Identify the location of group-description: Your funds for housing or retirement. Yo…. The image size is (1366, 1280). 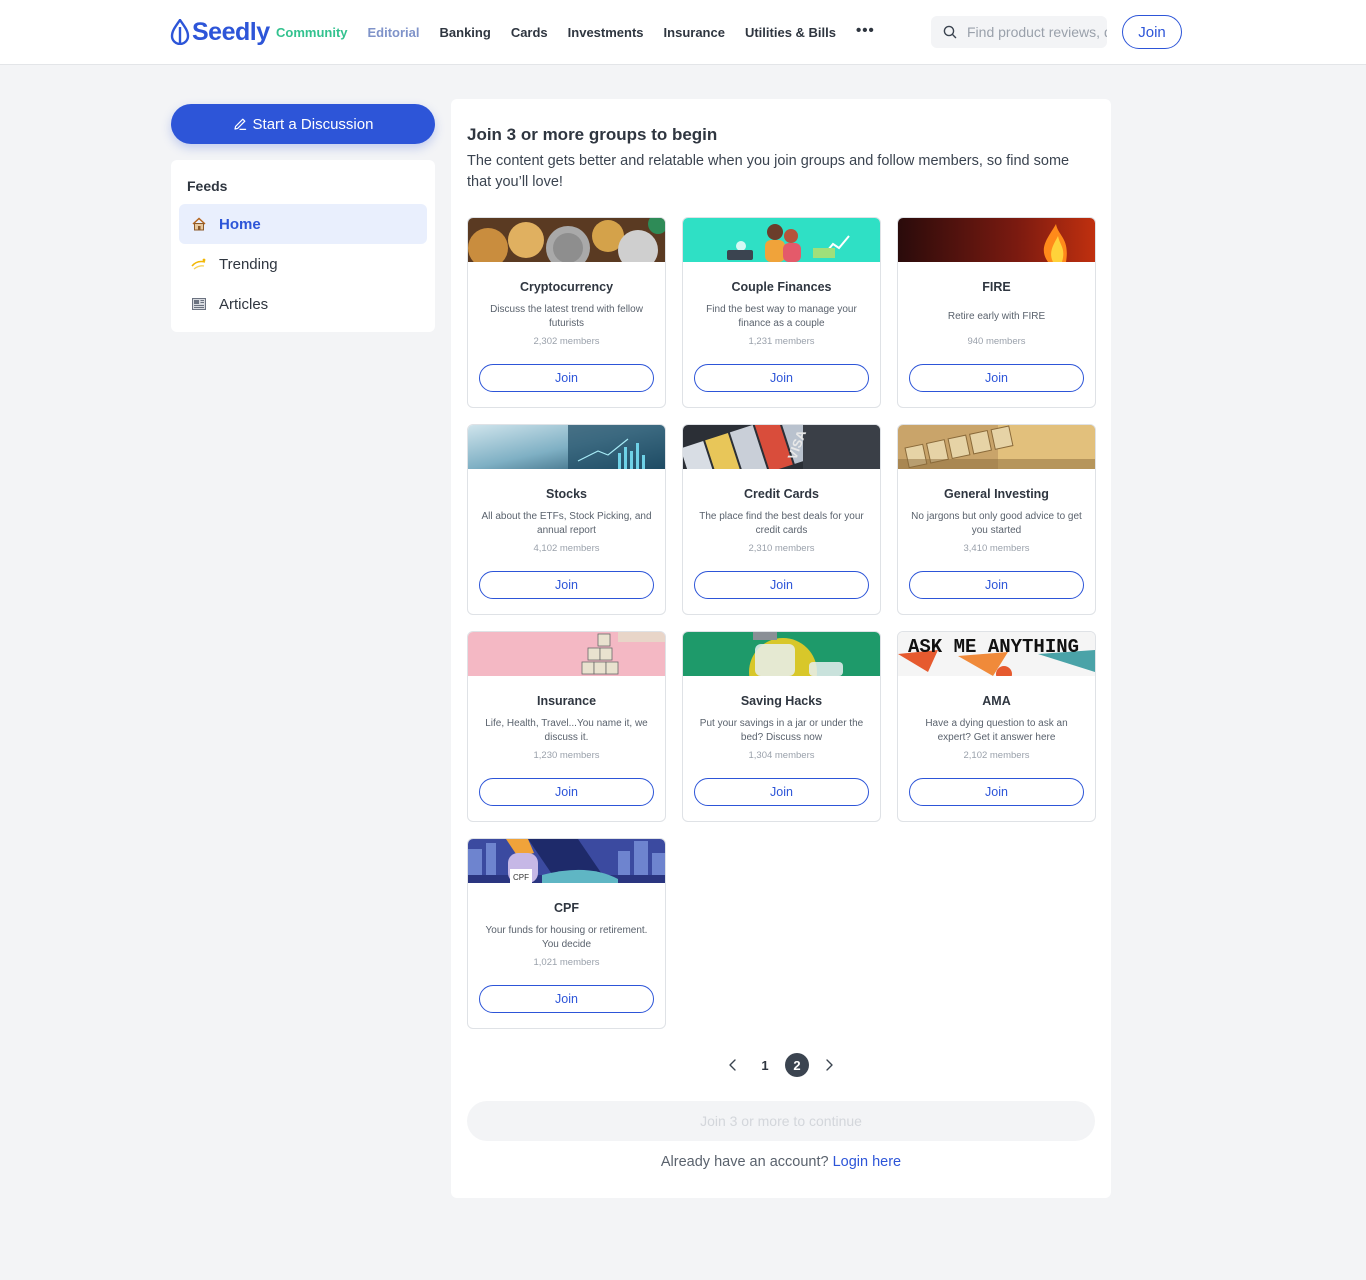
(566, 937).